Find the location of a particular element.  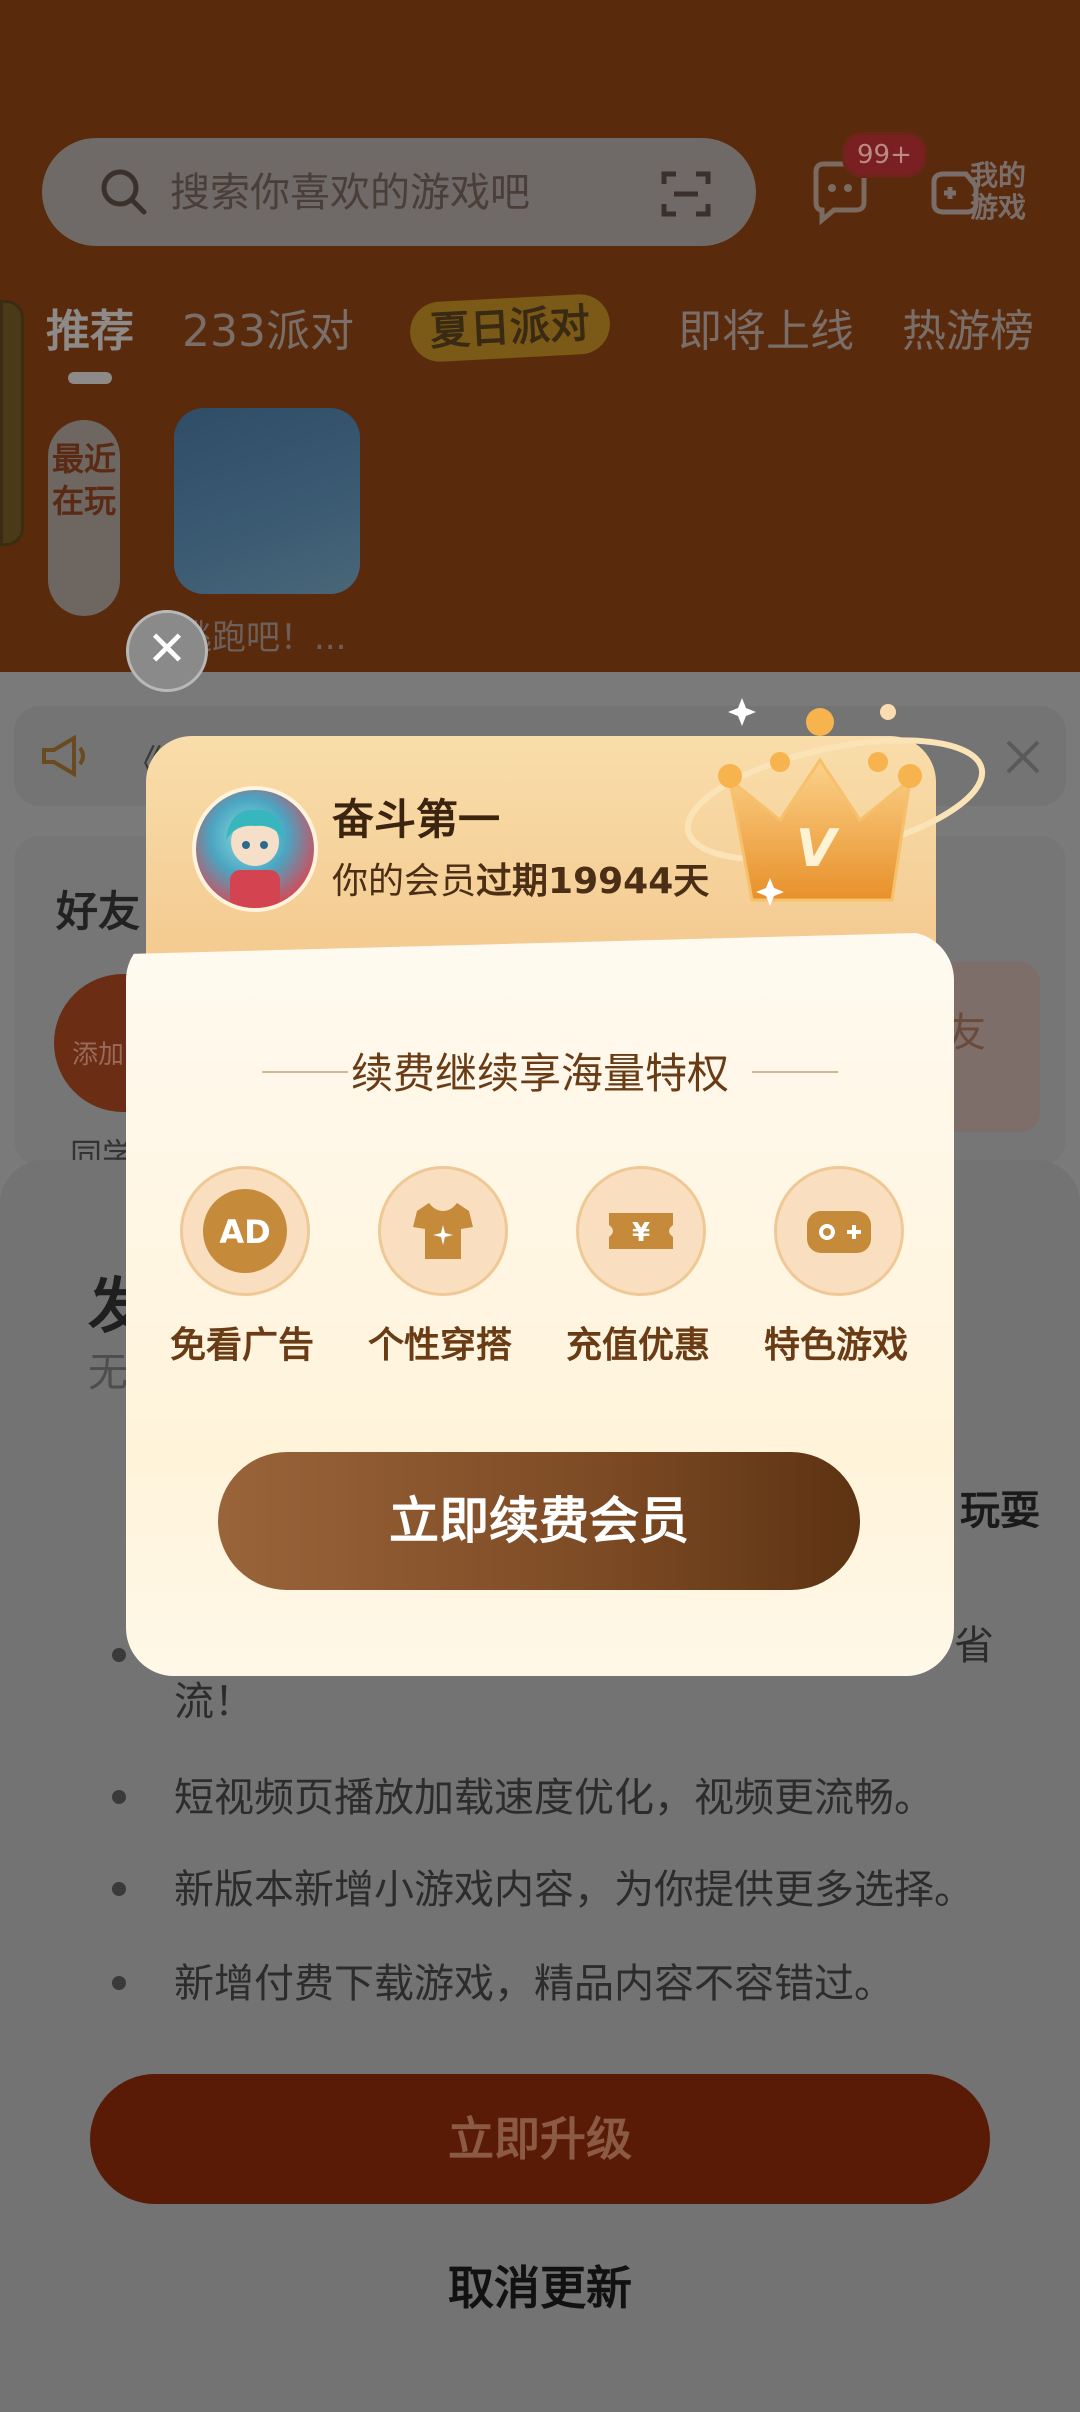

recent-played-label: 最近在玩 is located at coordinates (83, 480).